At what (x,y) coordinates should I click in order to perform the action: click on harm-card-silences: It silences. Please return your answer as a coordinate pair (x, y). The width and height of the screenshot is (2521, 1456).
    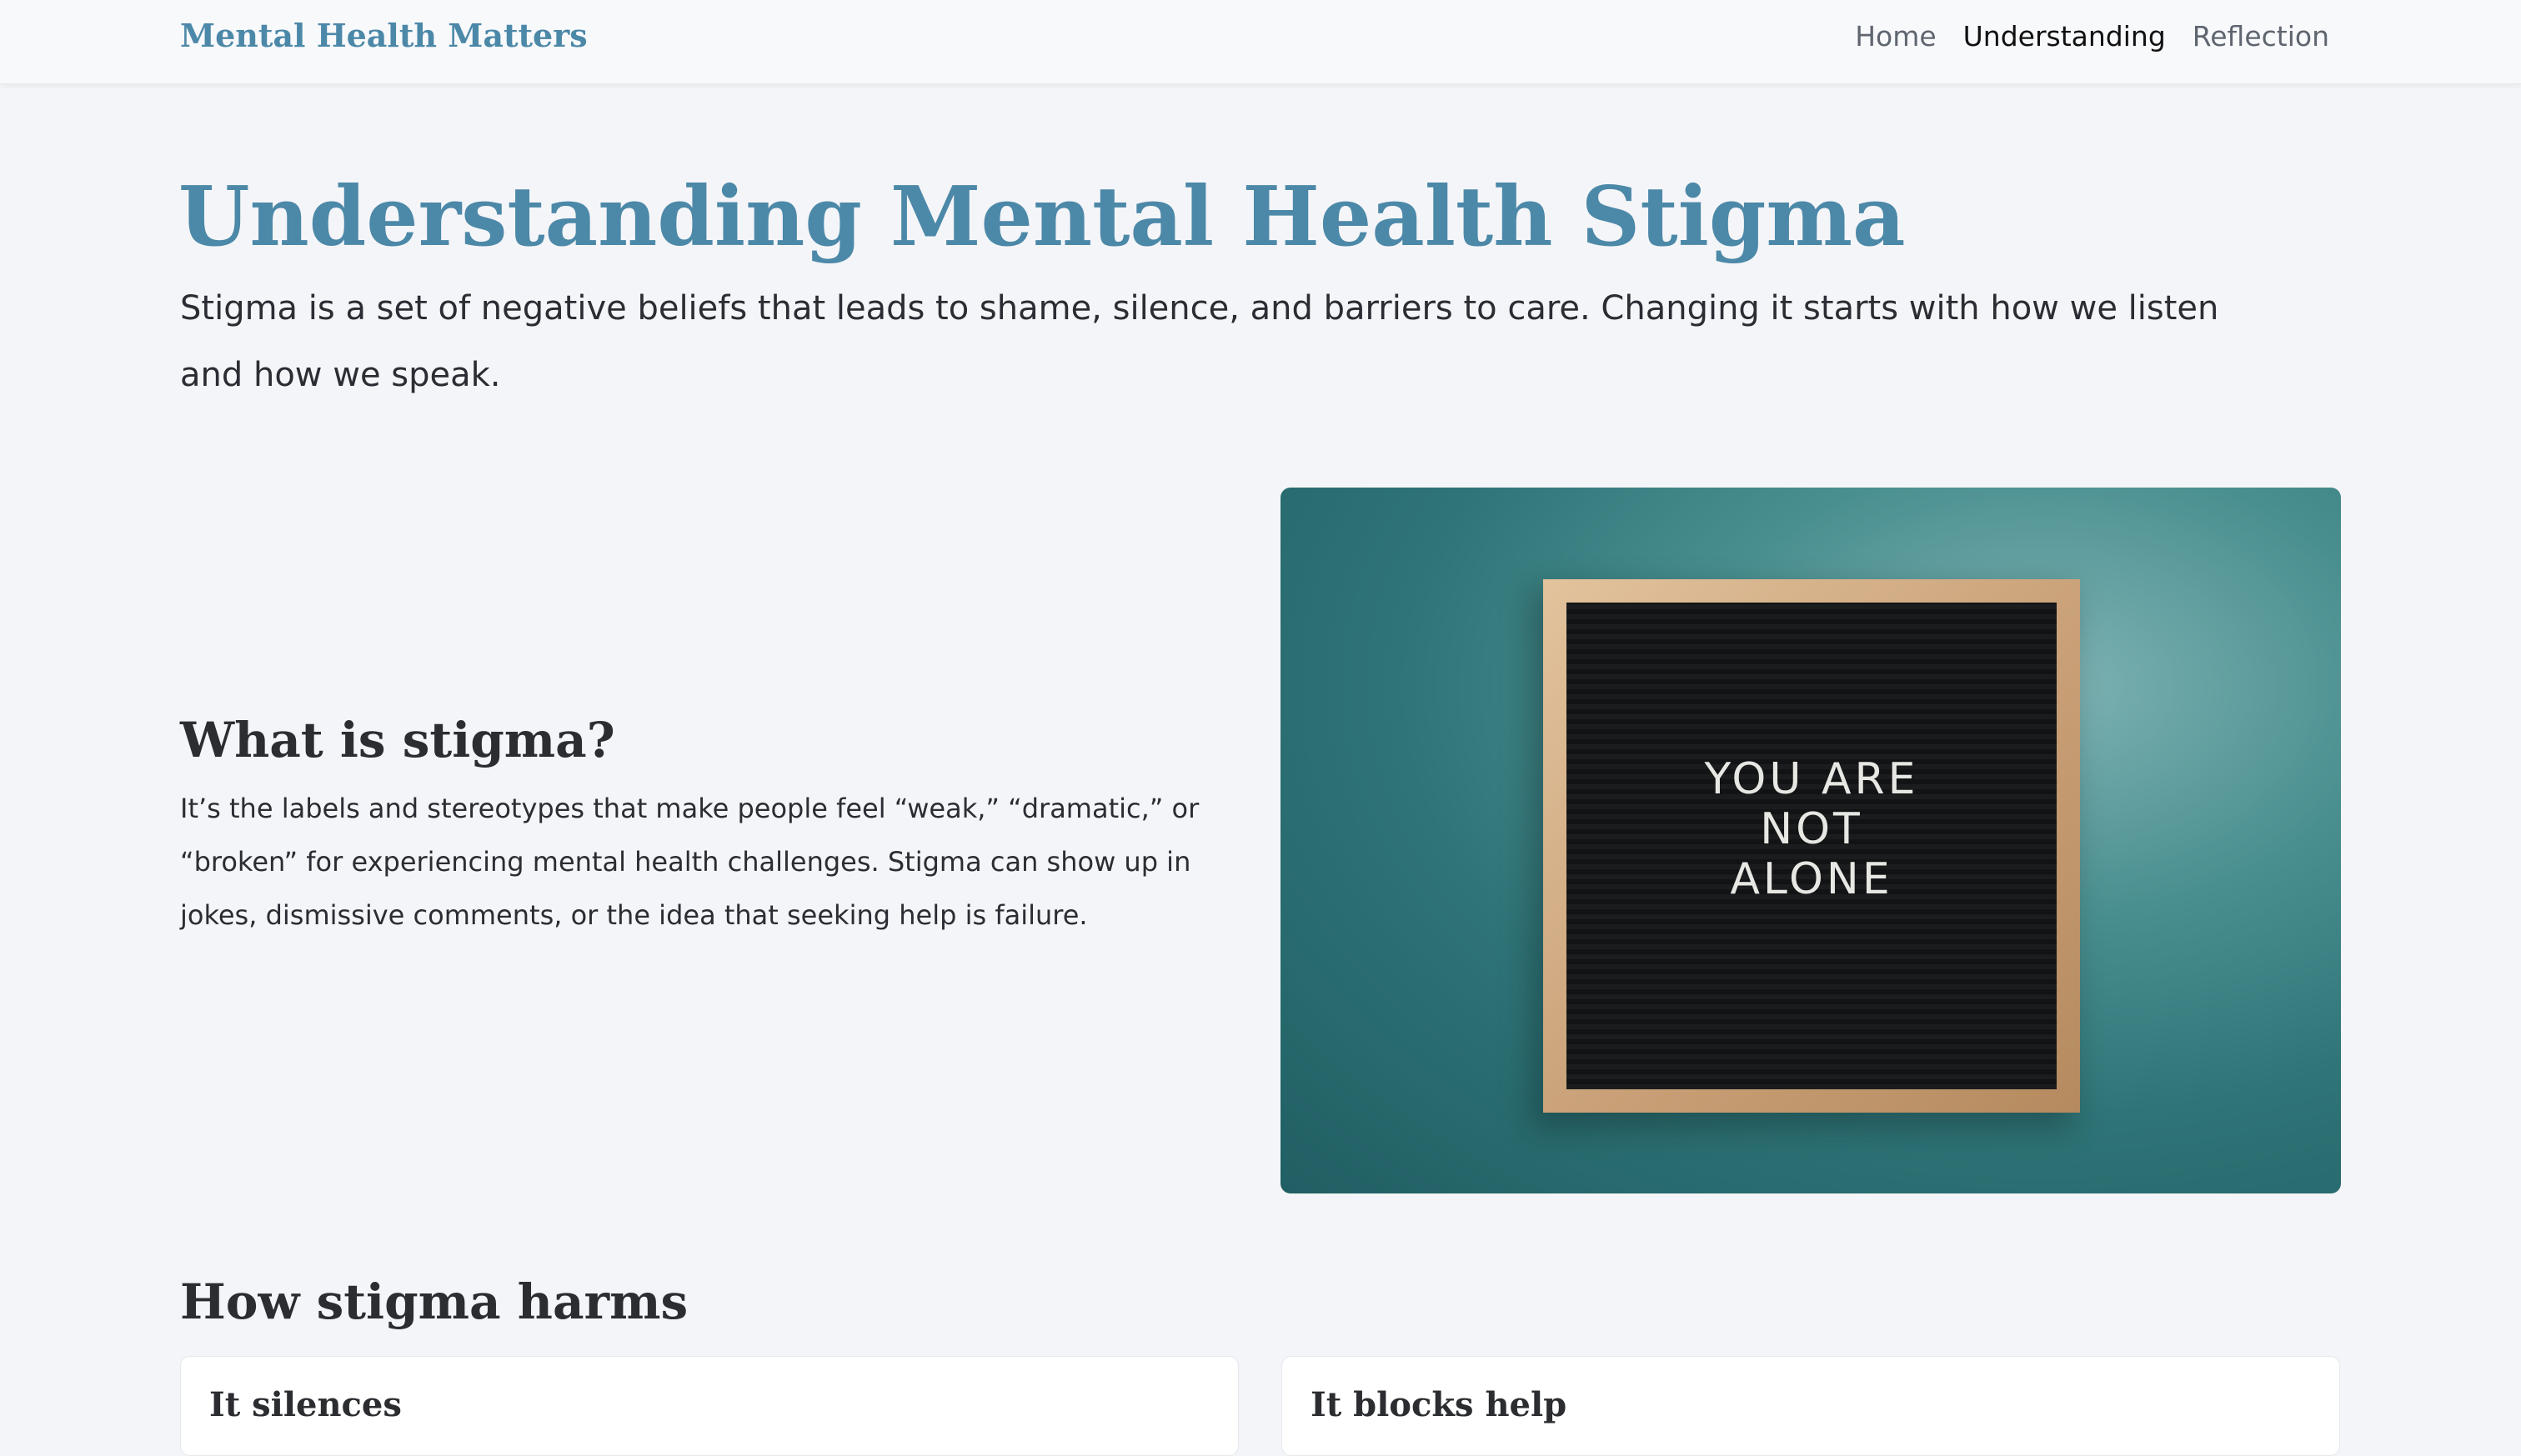
    Looking at the image, I should click on (710, 1406).